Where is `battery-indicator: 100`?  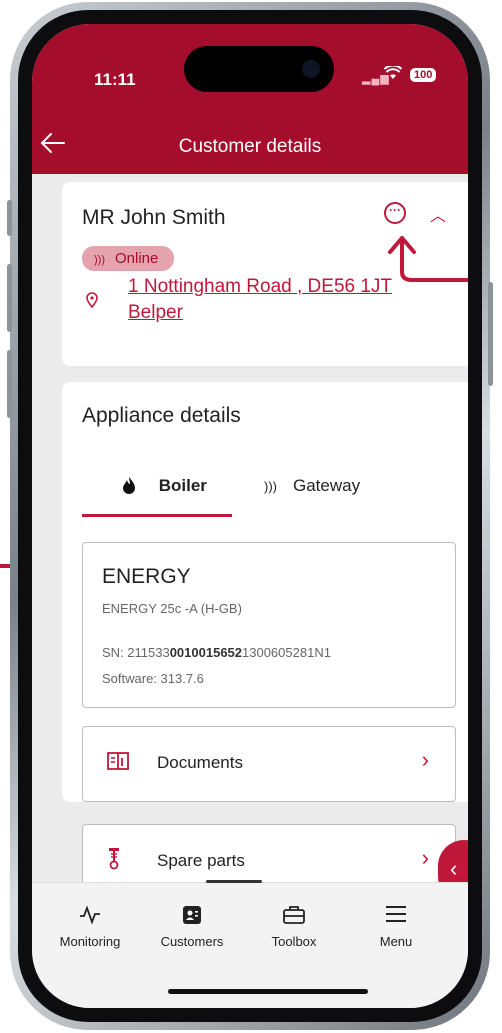
battery-indicator: 100 is located at coordinates (423, 75).